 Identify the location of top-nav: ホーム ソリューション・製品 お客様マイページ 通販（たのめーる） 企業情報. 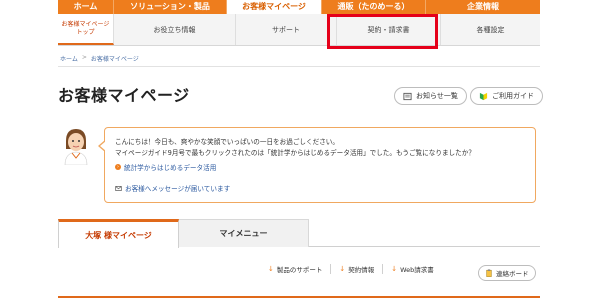
(299, 7).